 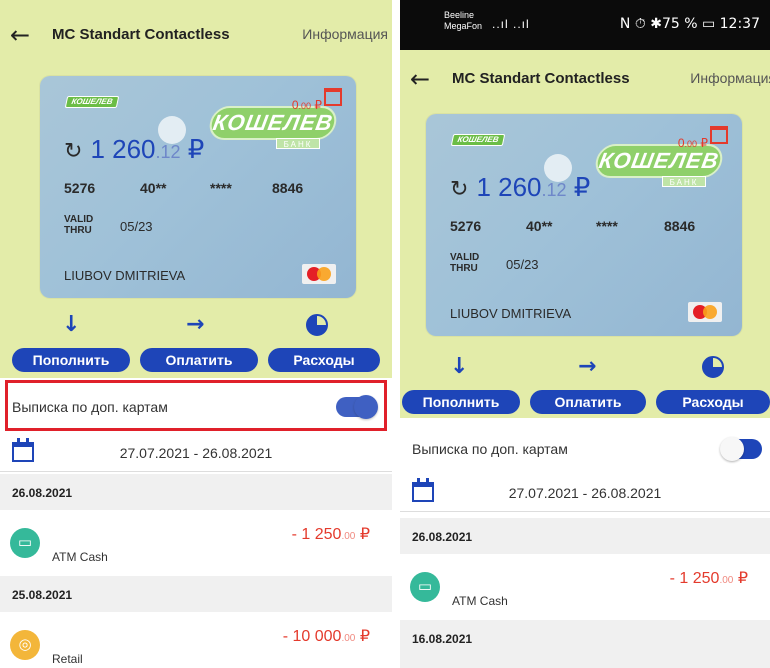 What do you see at coordinates (511, 24) in the screenshot?
I see `signal-icon: ..ıl ..ıl` at bounding box center [511, 24].